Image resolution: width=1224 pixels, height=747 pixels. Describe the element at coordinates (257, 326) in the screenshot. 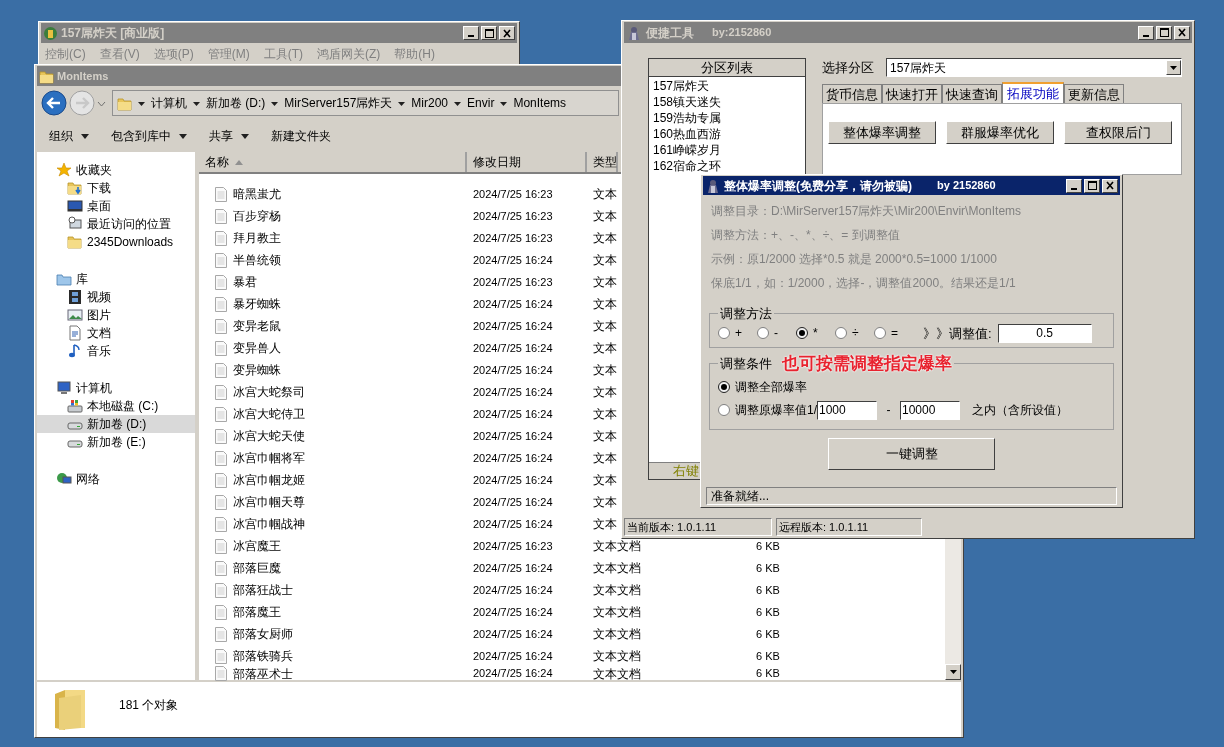

I see `file-name: 变异老鼠` at that location.